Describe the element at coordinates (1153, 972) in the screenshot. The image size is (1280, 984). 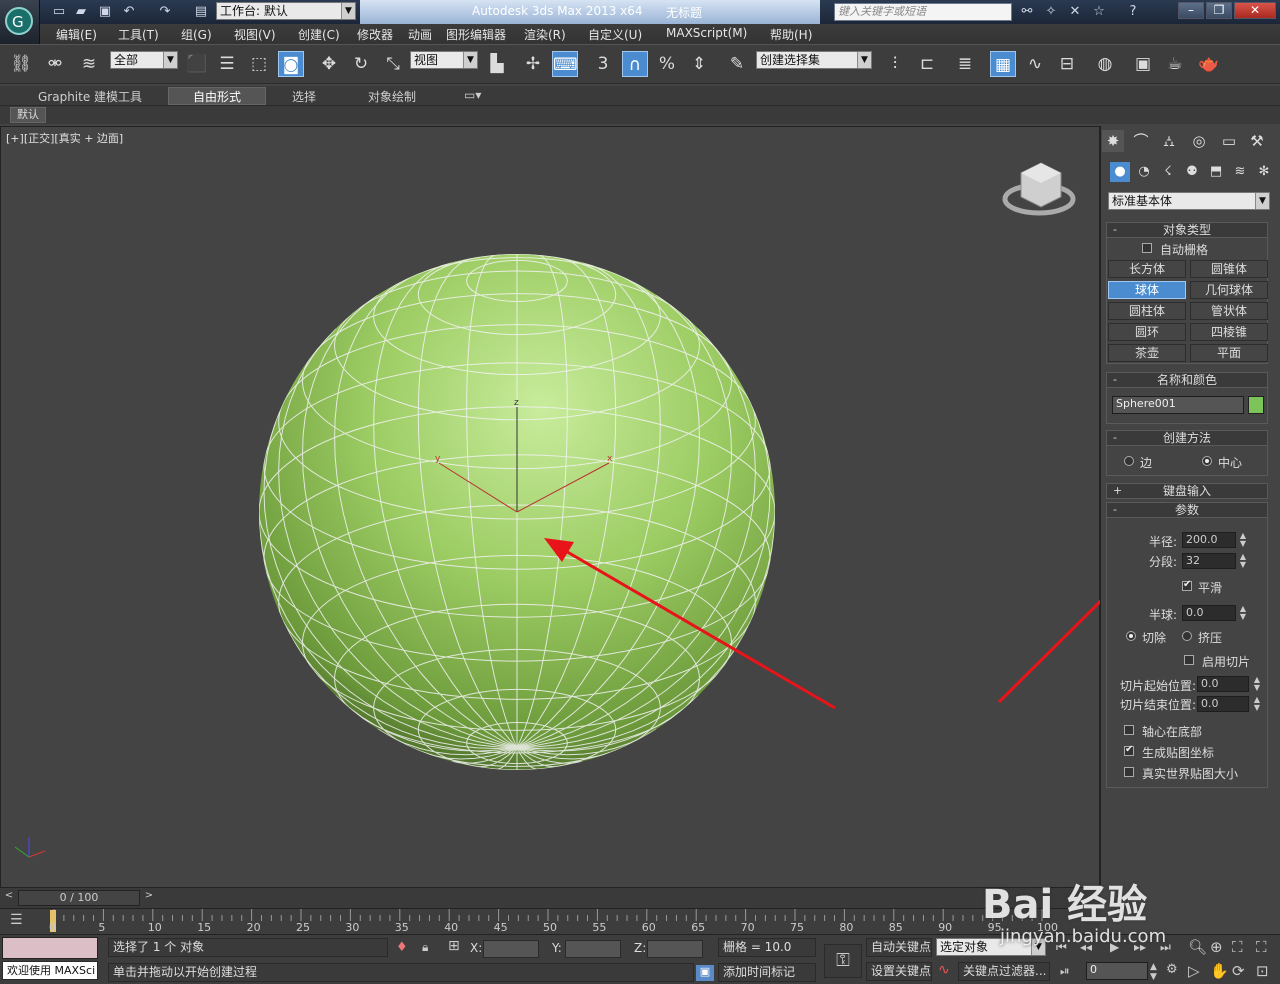
I see `frame-spinner-arrows: ▲ ▼` at that location.